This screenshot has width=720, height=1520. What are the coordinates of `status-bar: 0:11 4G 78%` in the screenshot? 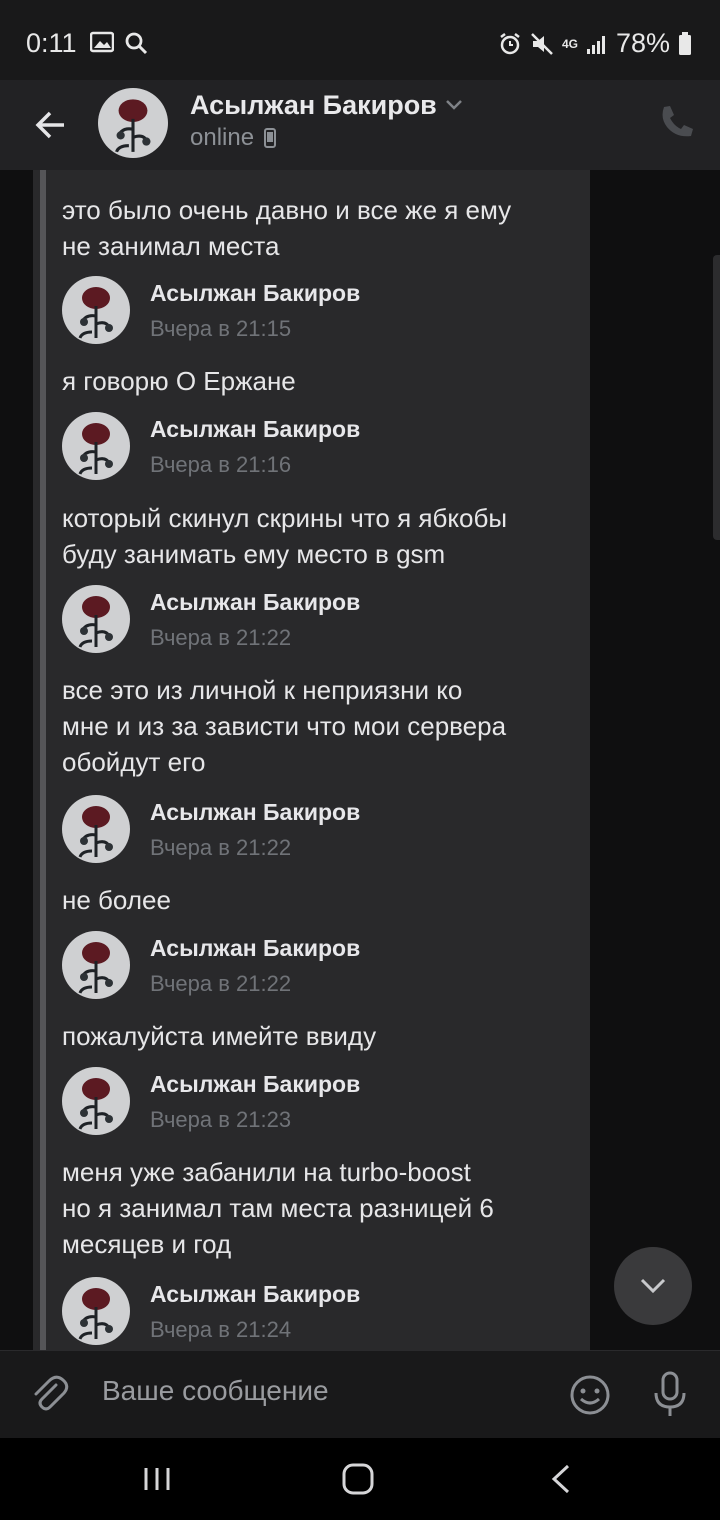 It's located at (360, 40).